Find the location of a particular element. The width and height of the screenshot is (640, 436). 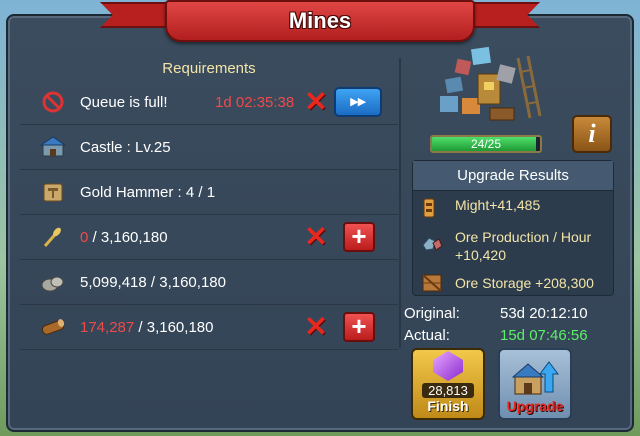

requirement-row-queue: Queue is full! 1d 02:35:38 ✕ ▸▸ is located at coordinates (209, 102).